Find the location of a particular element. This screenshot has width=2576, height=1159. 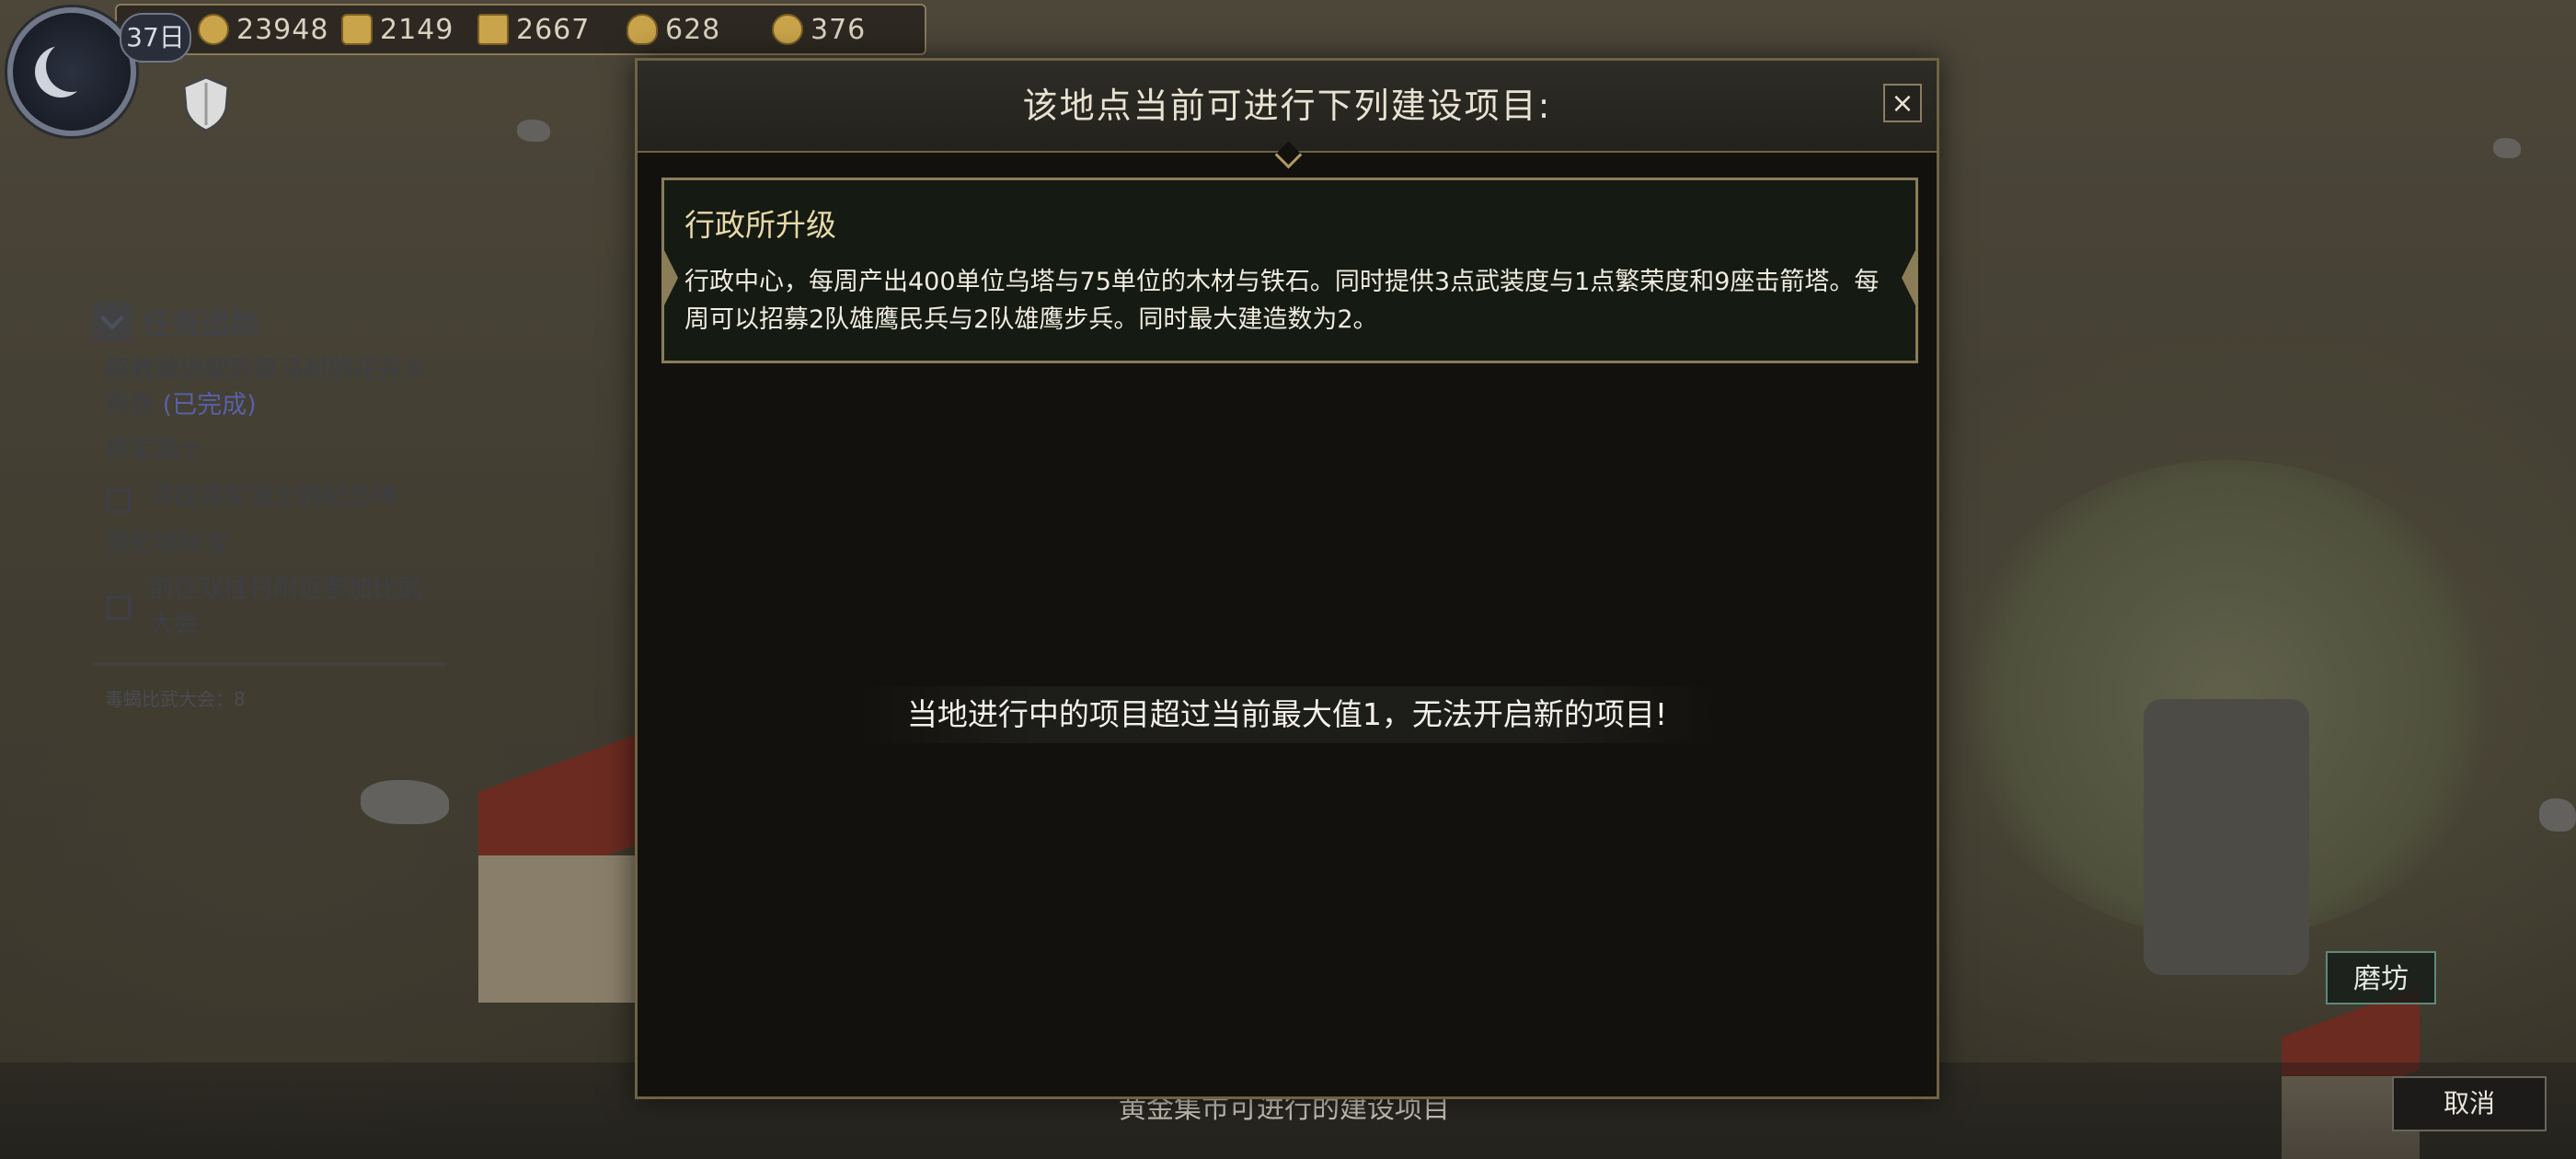

quest-item: 解救被绑架到驿马村的花卉乡贵族 (已完成) is located at coordinates (275, 388).